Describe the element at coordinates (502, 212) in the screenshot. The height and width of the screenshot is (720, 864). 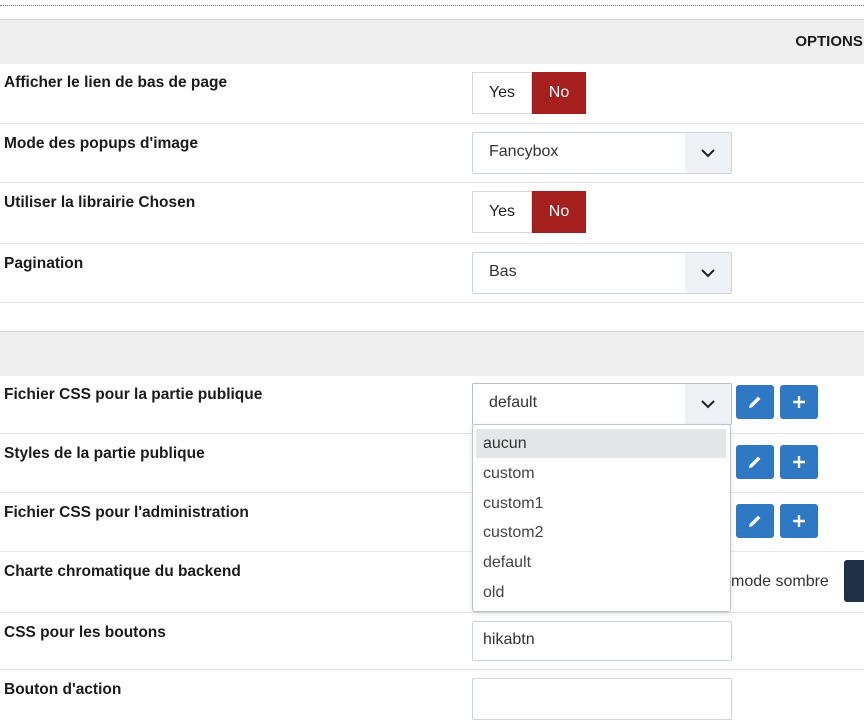
I see `chosen-yes-button: Yes` at that location.